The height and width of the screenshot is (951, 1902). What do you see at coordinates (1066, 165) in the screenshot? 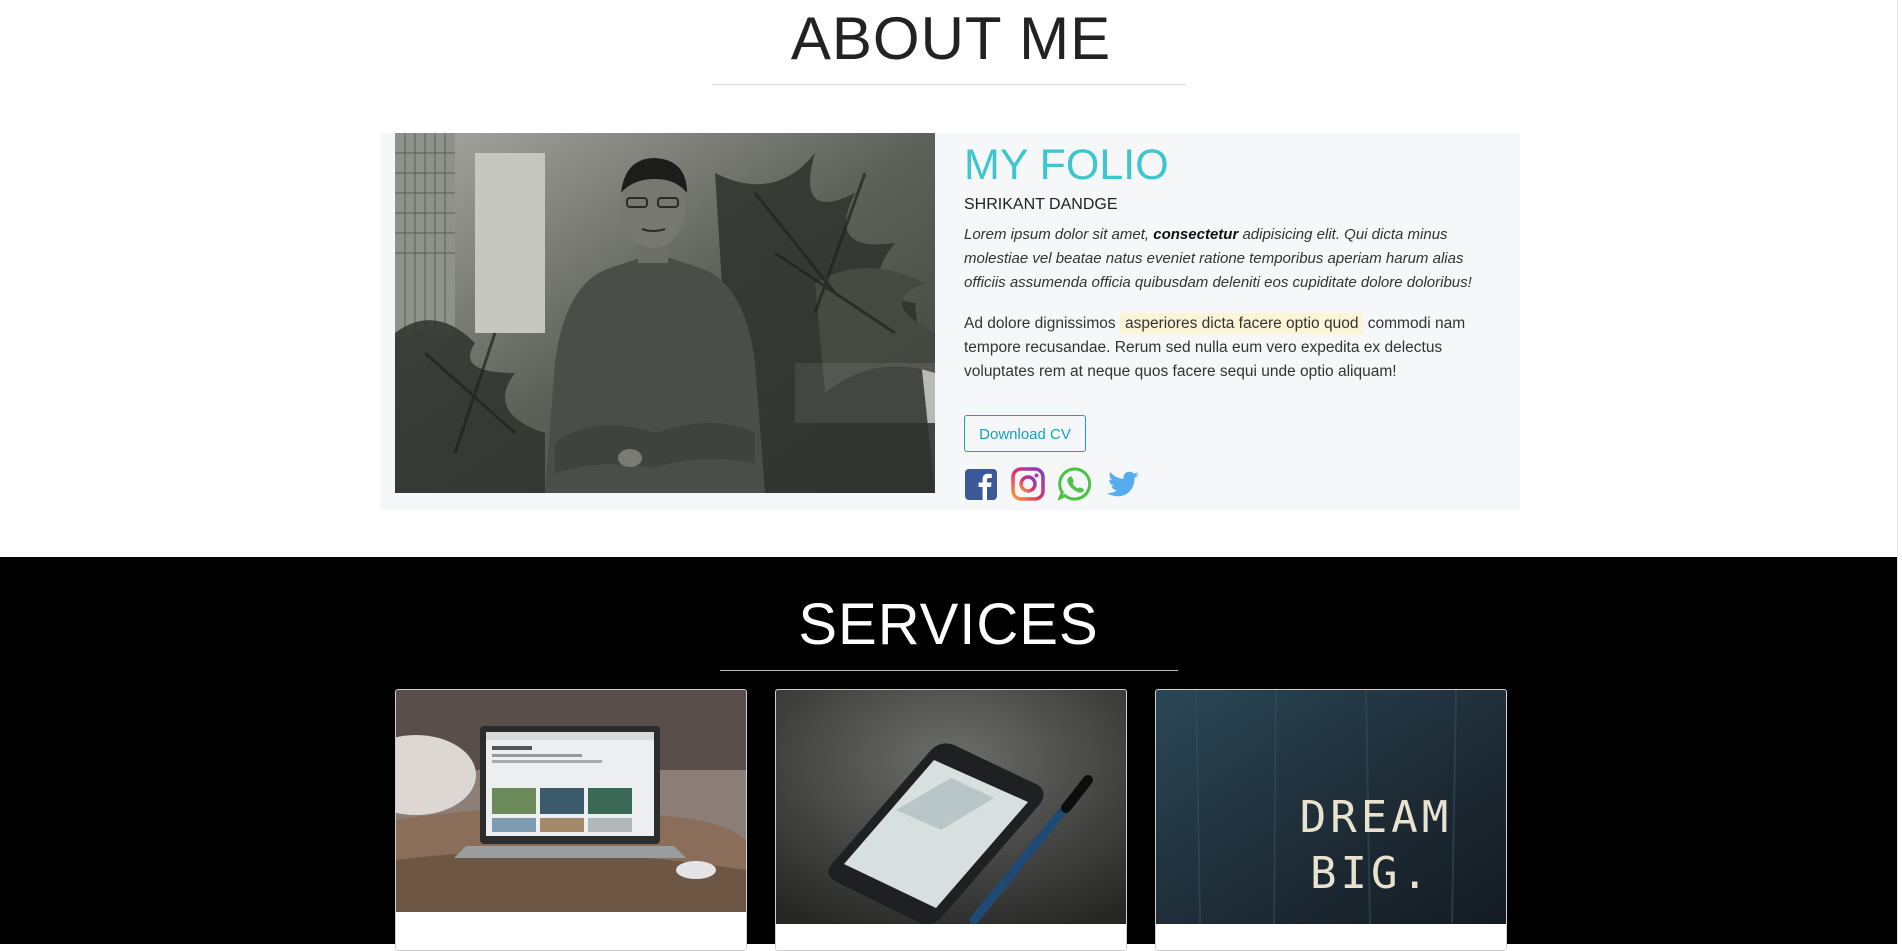
I see `folio-title: MY FOLIO` at bounding box center [1066, 165].